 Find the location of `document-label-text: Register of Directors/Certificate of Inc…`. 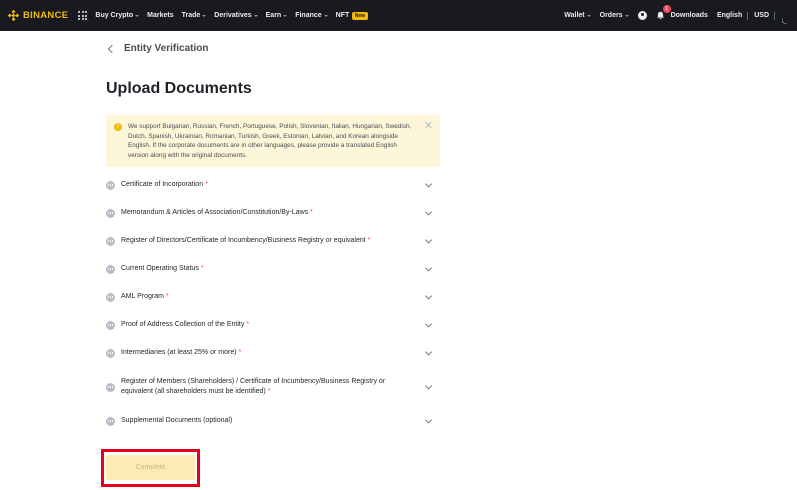

document-label-text: Register of Directors/Certificate of Inc… is located at coordinates (243, 240).